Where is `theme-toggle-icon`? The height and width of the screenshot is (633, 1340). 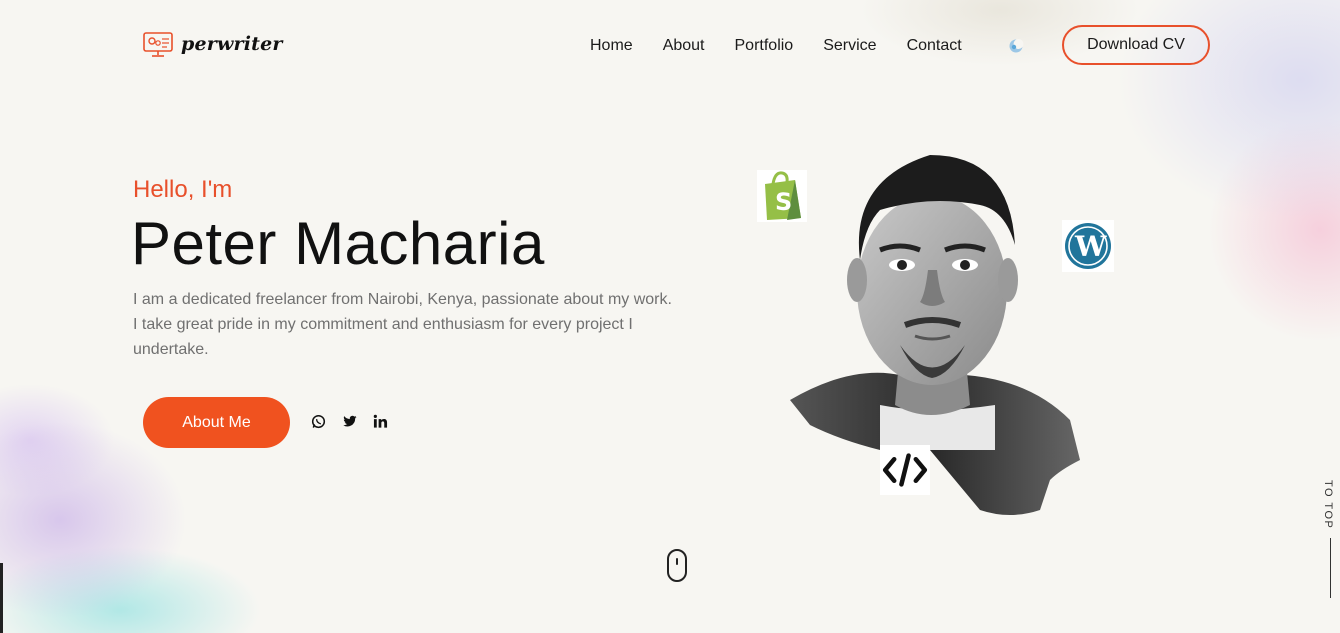 theme-toggle-icon is located at coordinates (1016, 46).